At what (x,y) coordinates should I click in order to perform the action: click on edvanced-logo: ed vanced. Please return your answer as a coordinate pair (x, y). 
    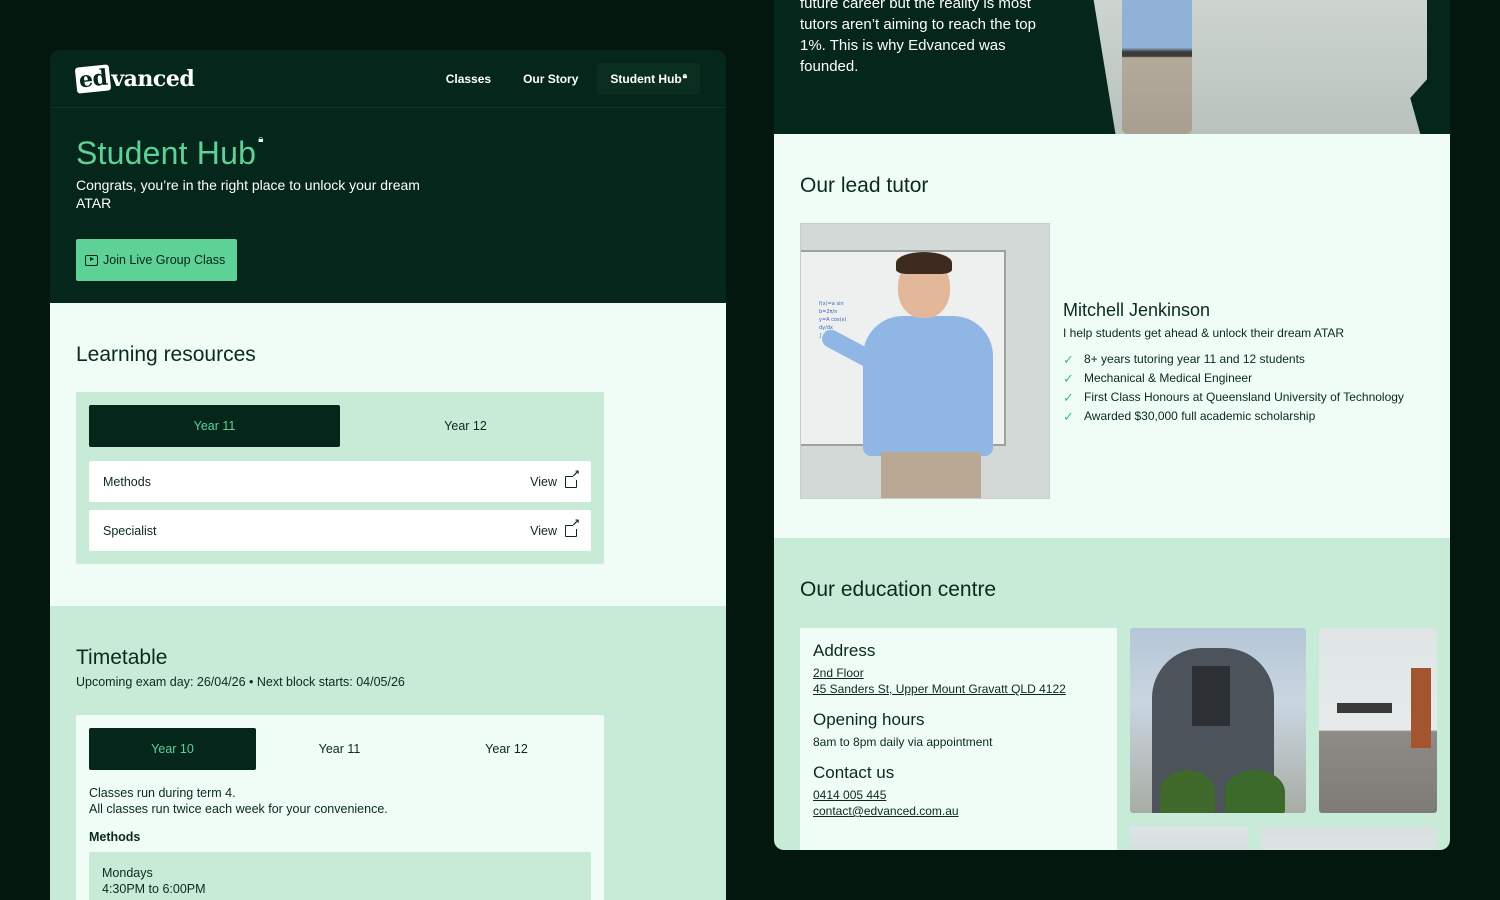
    Looking at the image, I should click on (134, 78).